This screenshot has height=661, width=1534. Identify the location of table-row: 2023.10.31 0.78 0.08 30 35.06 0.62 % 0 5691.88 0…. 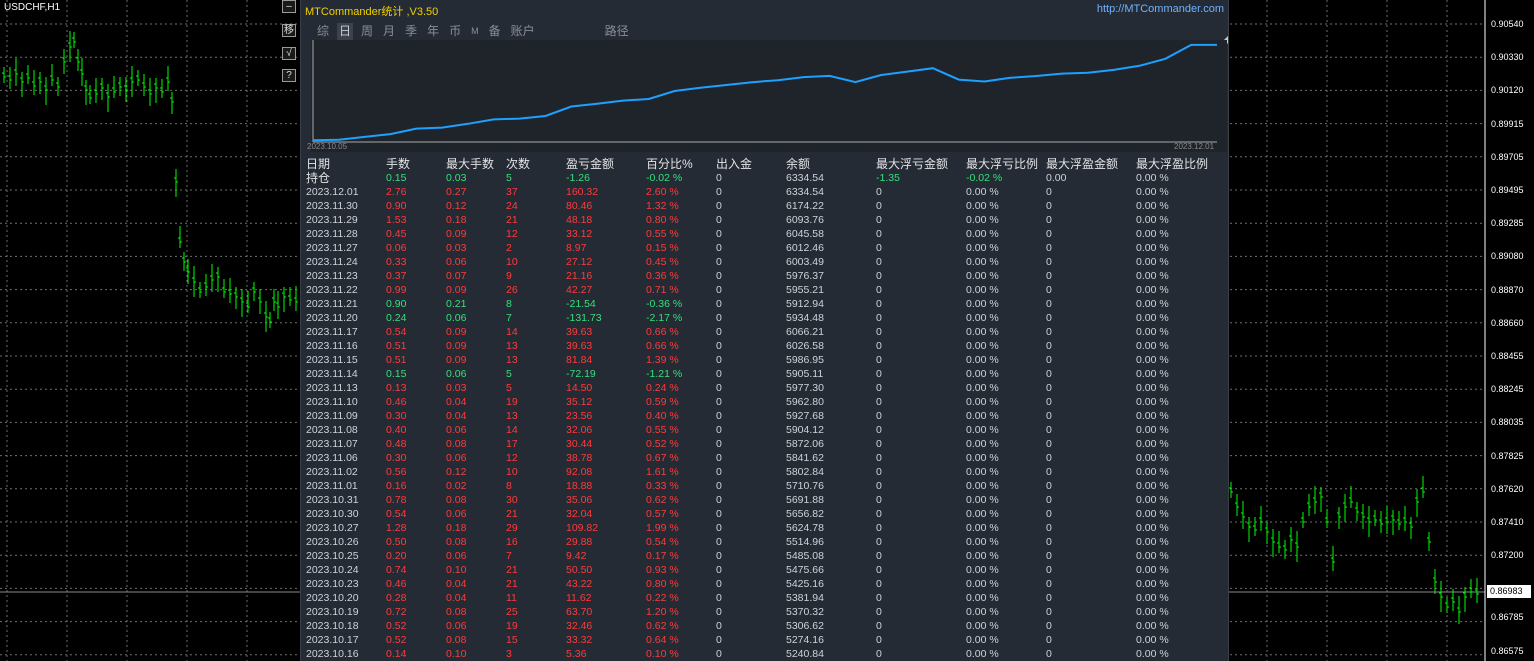
(764, 500).